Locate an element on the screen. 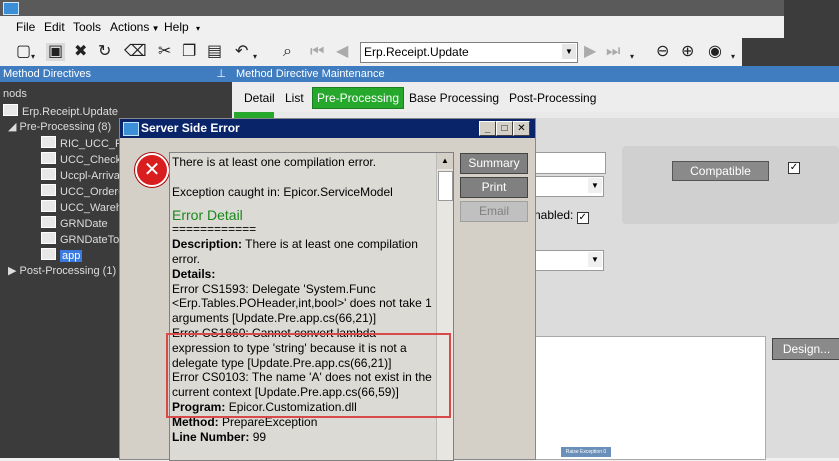 Image resolution: width=839 pixels, height=461 pixels. copy-icon: ❐ is located at coordinates (189, 52).